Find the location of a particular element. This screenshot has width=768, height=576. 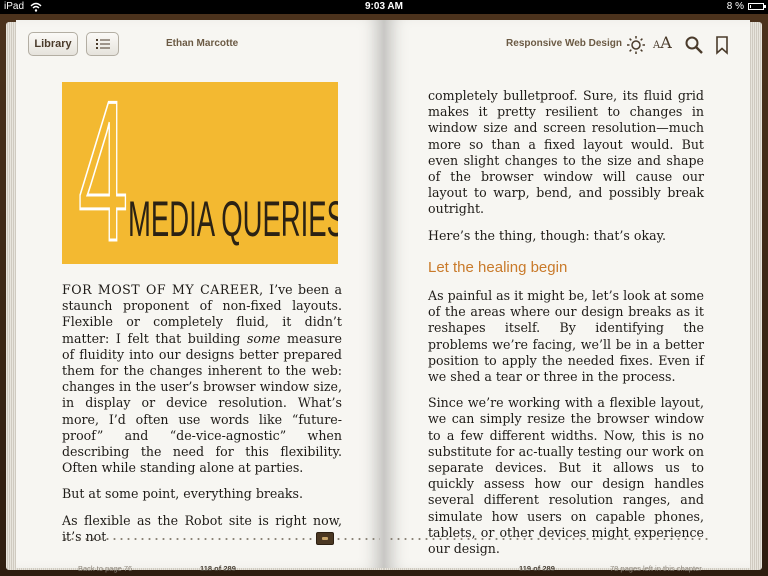

status-bar: iPad 9:03 AM 8 % is located at coordinates (384, 7).